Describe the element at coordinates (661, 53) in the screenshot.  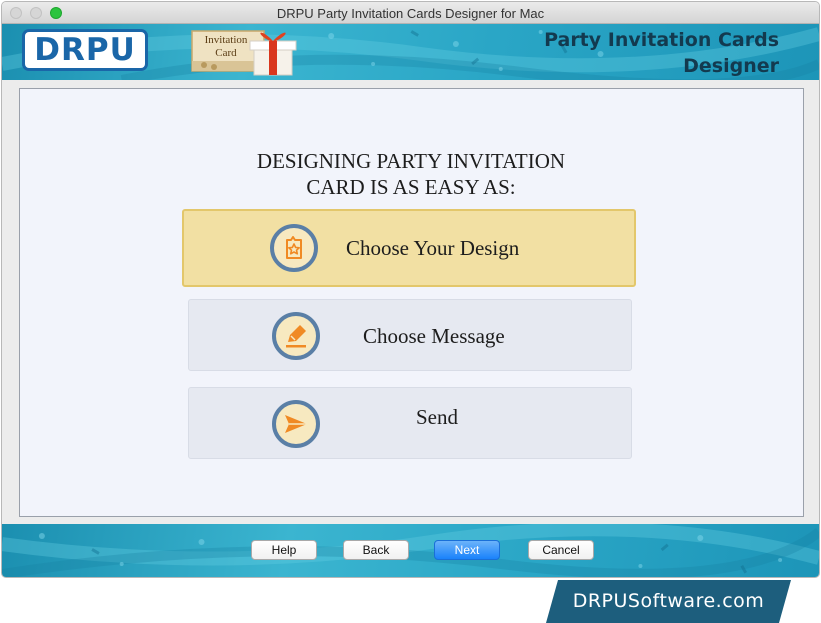
I see `product-title: Party Invitation Cards Designer` at that location.